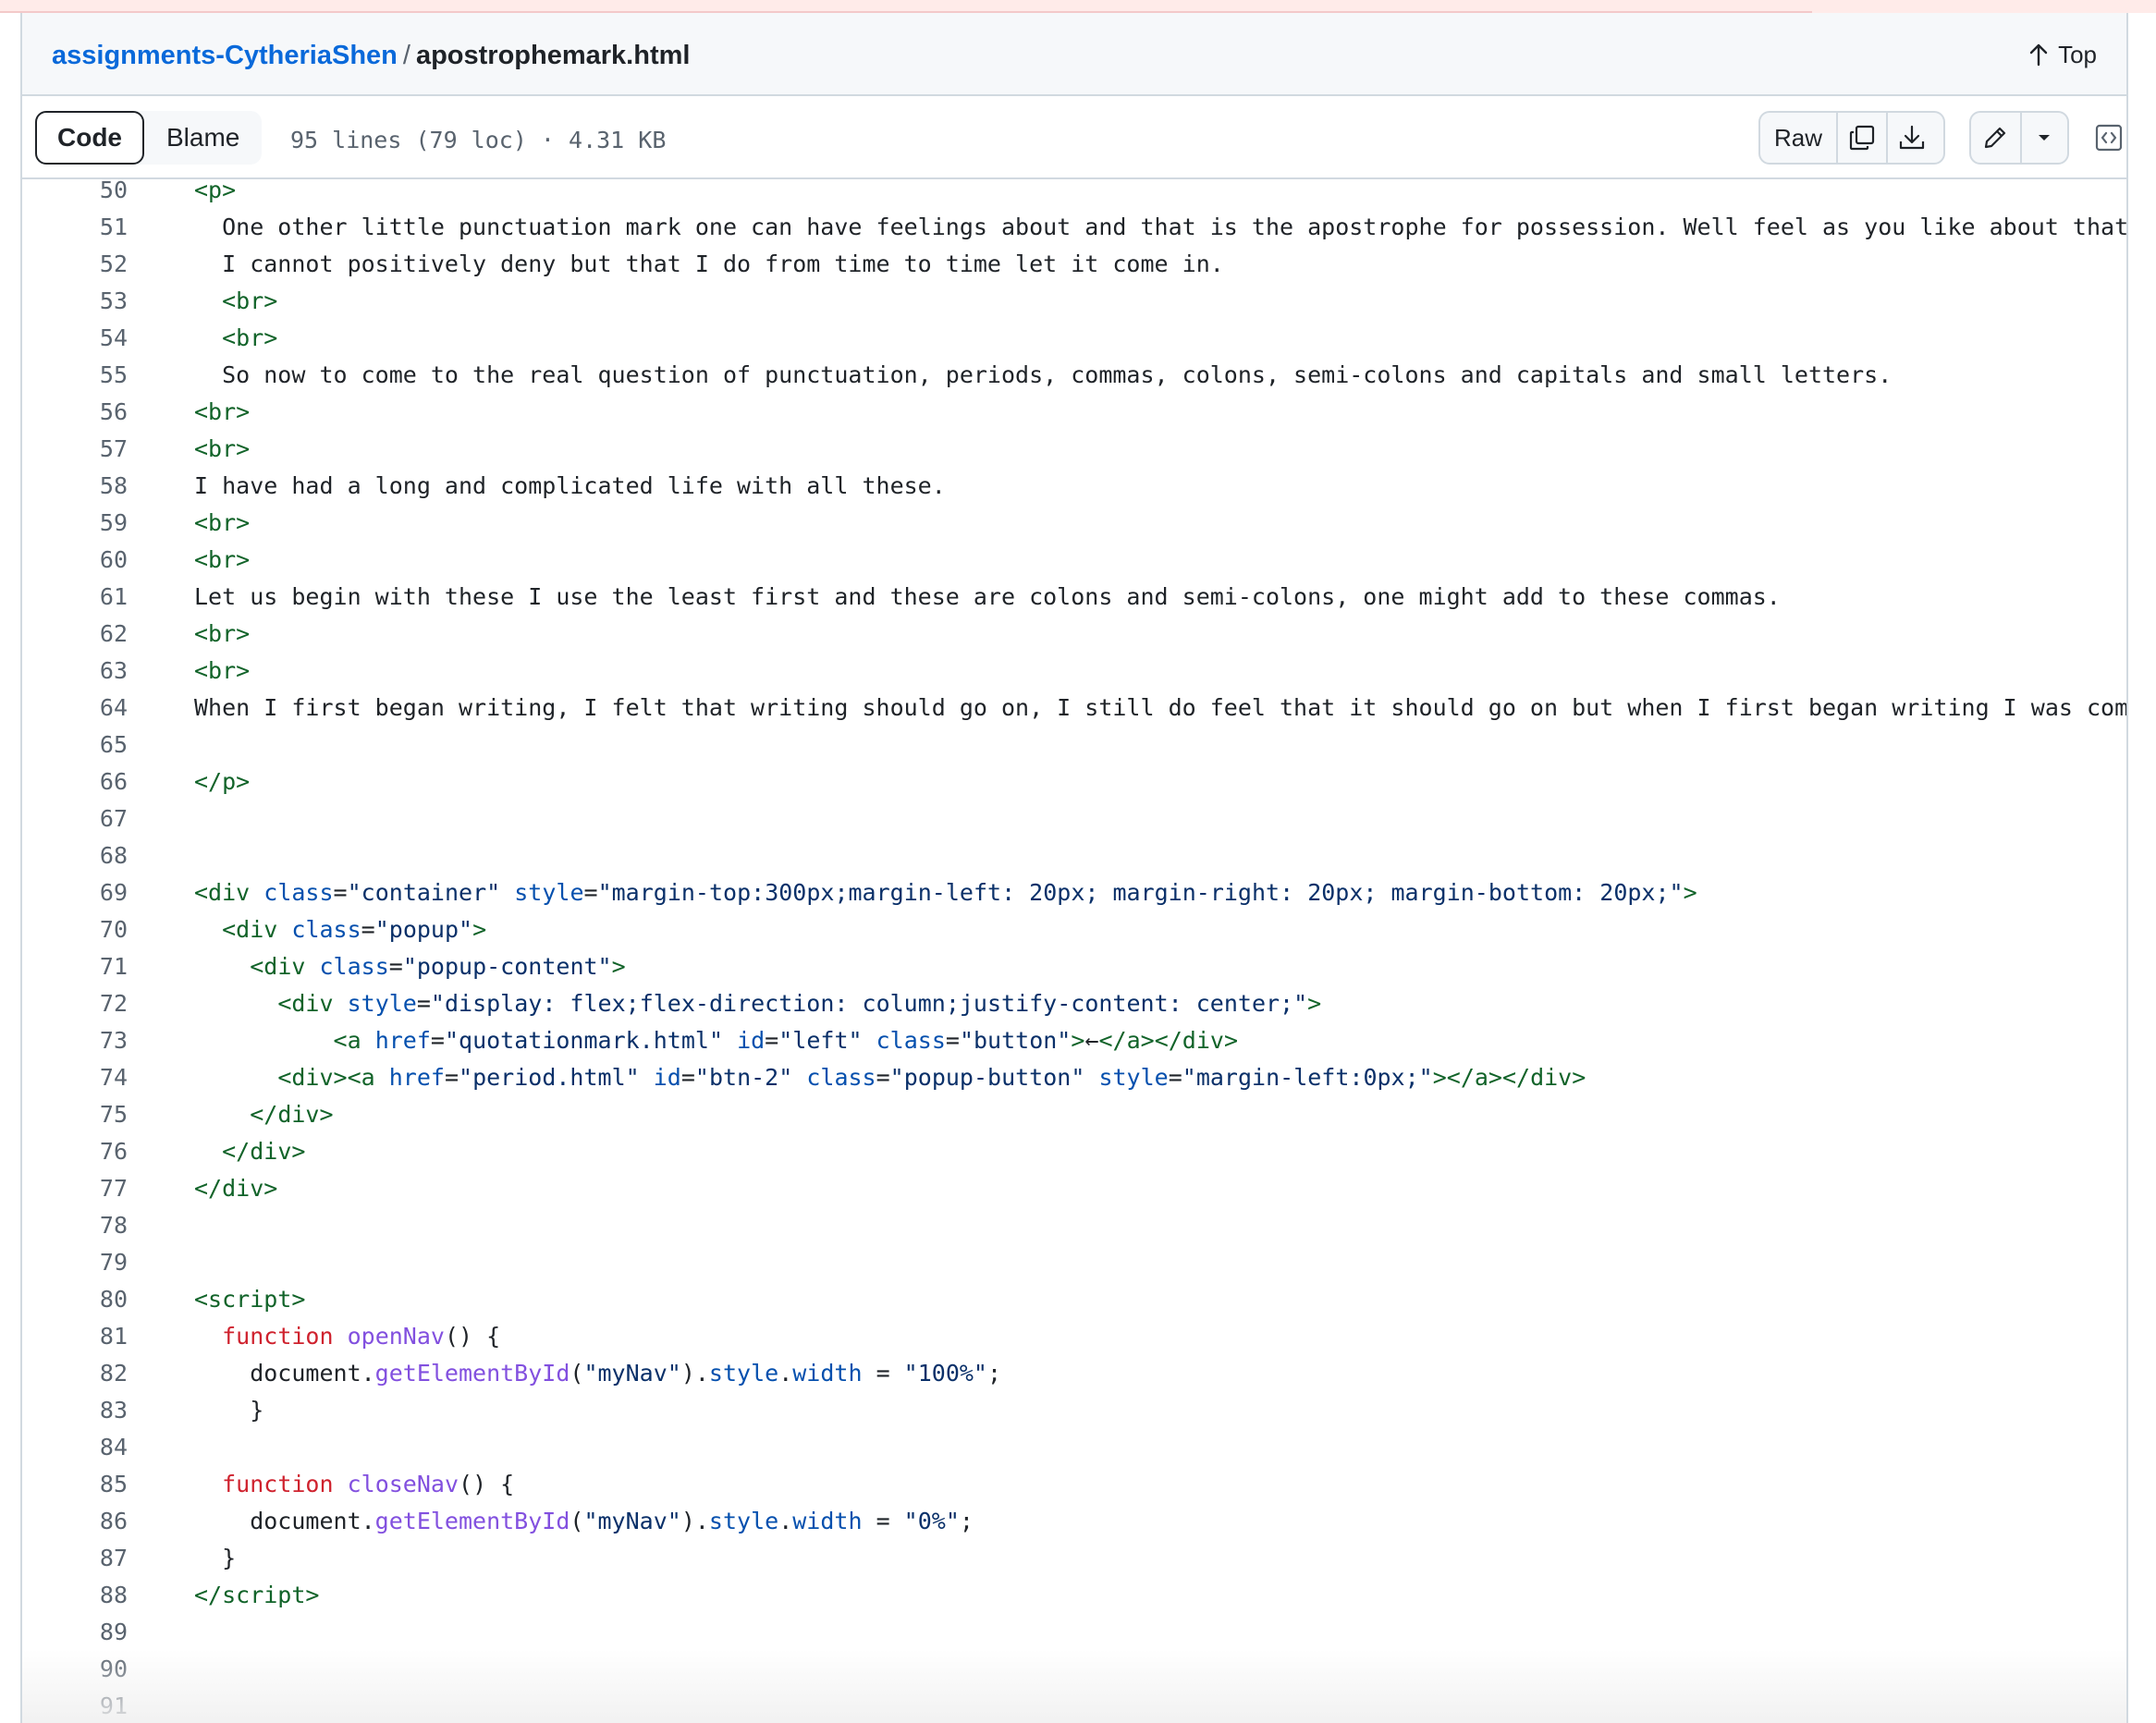 The image size is (2156, 1723). What do you see at coordinates (1074, 1151) in the screenshot?
I see `code-line: 76 </div>` at bounding box center [1074, 1151].